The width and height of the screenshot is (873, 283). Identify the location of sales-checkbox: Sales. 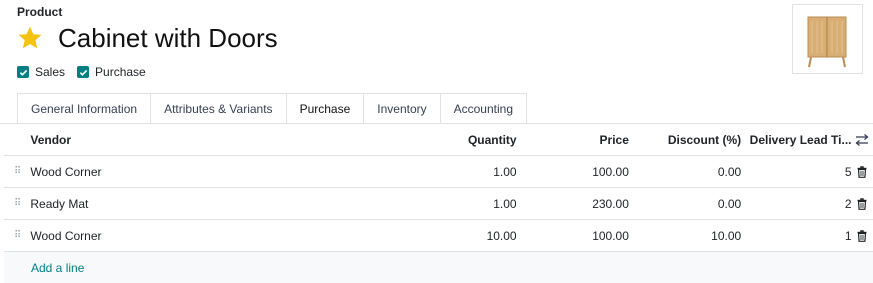
(41, 72).